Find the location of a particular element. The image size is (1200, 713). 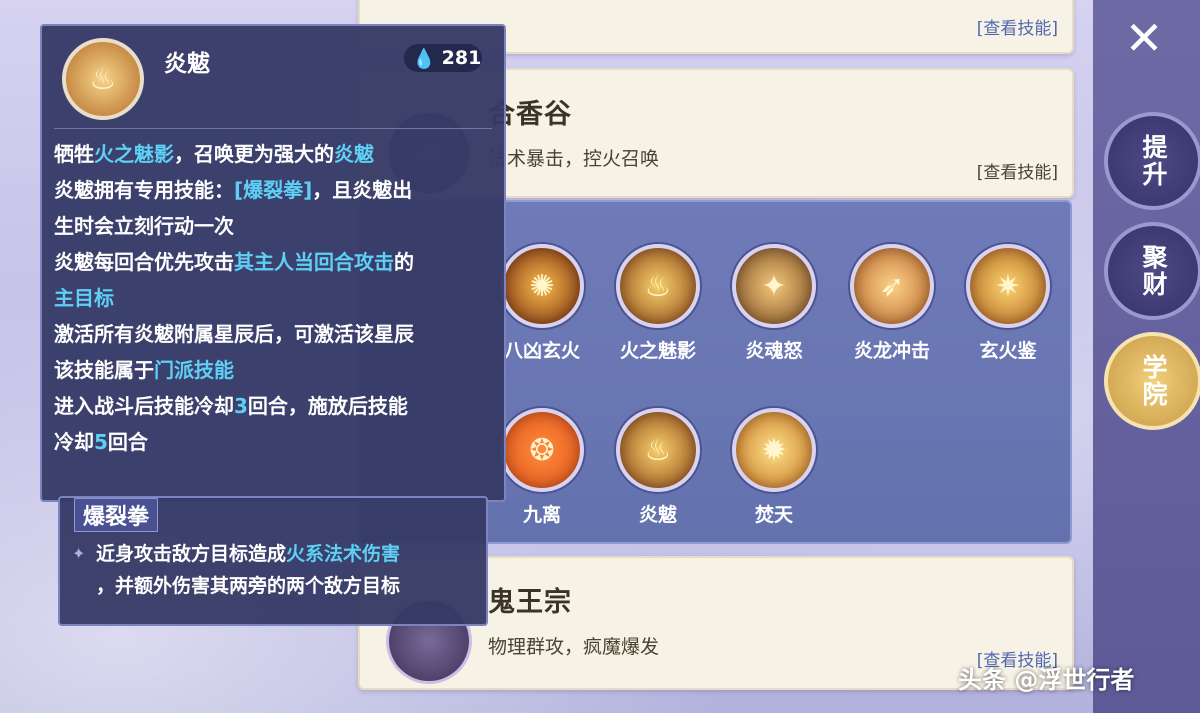

water-drop-icon: 💧 is located at coordinates (424, 58).